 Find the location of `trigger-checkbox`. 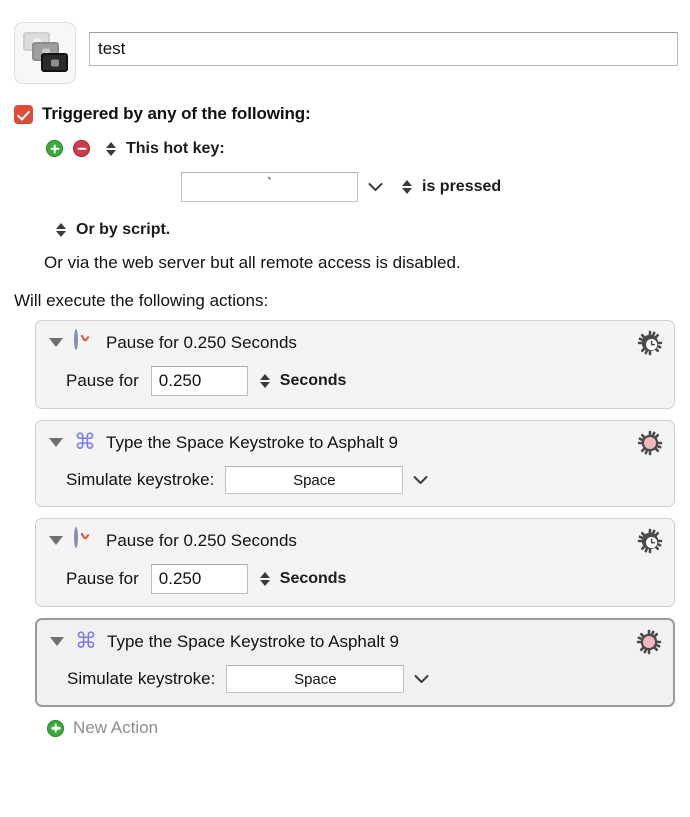

trigger-checkbox is located at coordinates (23, 114).